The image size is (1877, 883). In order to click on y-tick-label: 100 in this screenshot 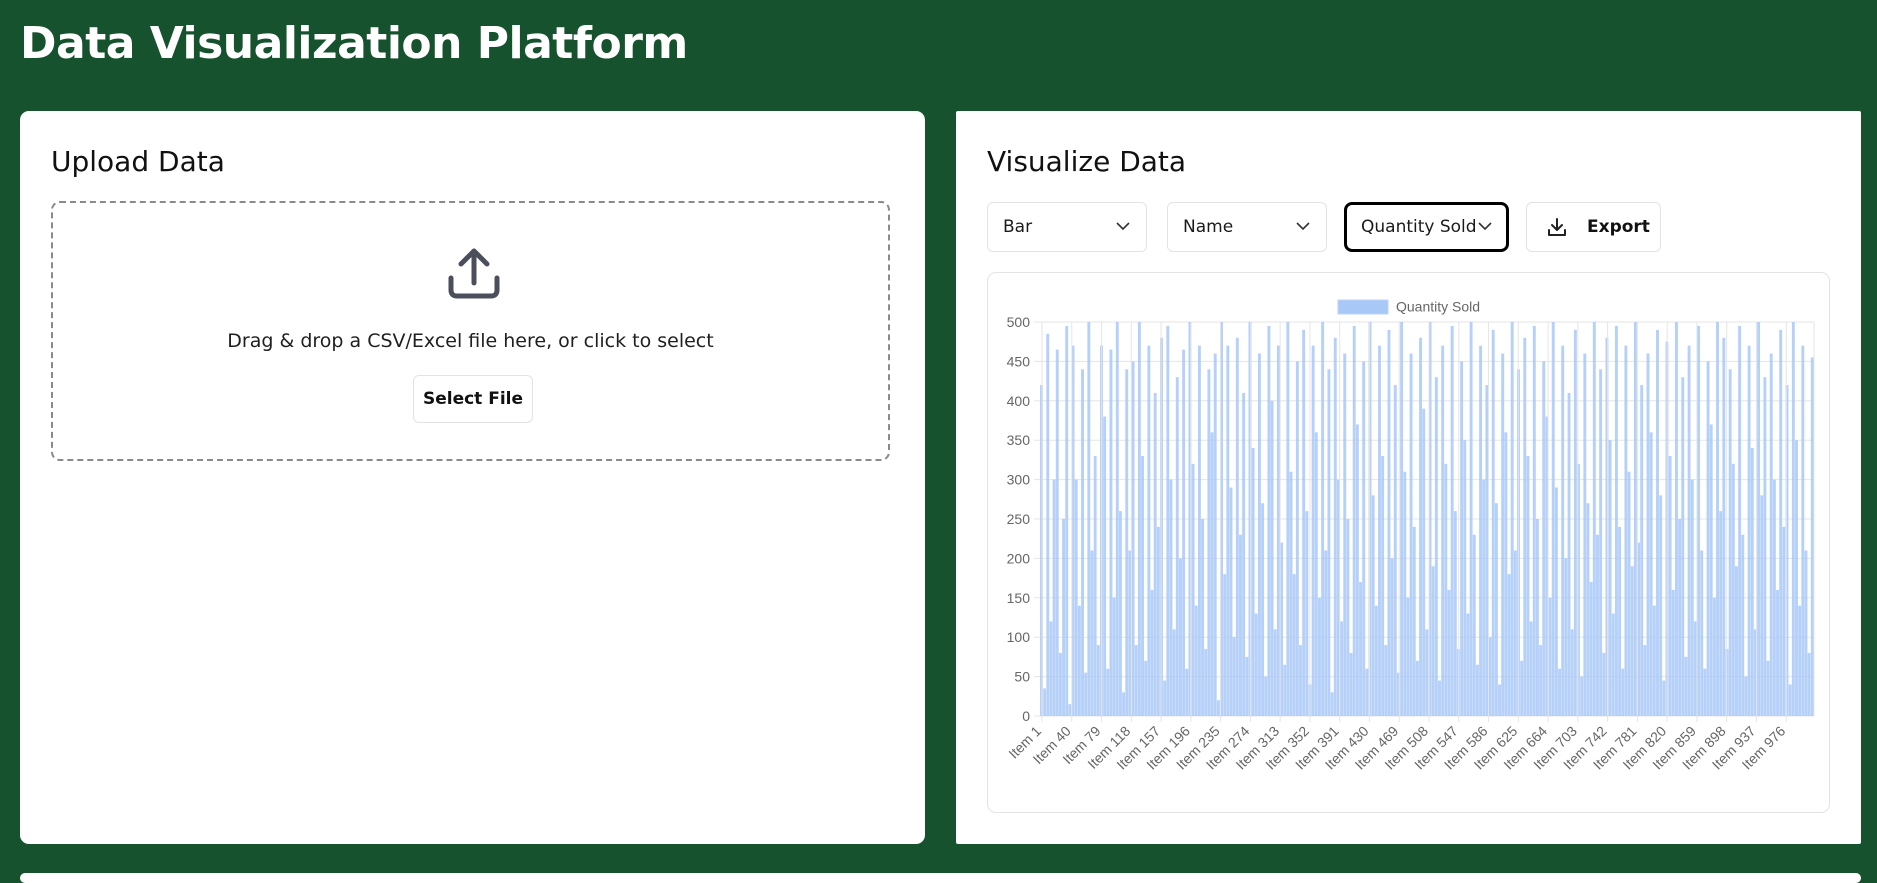, I will do `click(1019, 637)`.